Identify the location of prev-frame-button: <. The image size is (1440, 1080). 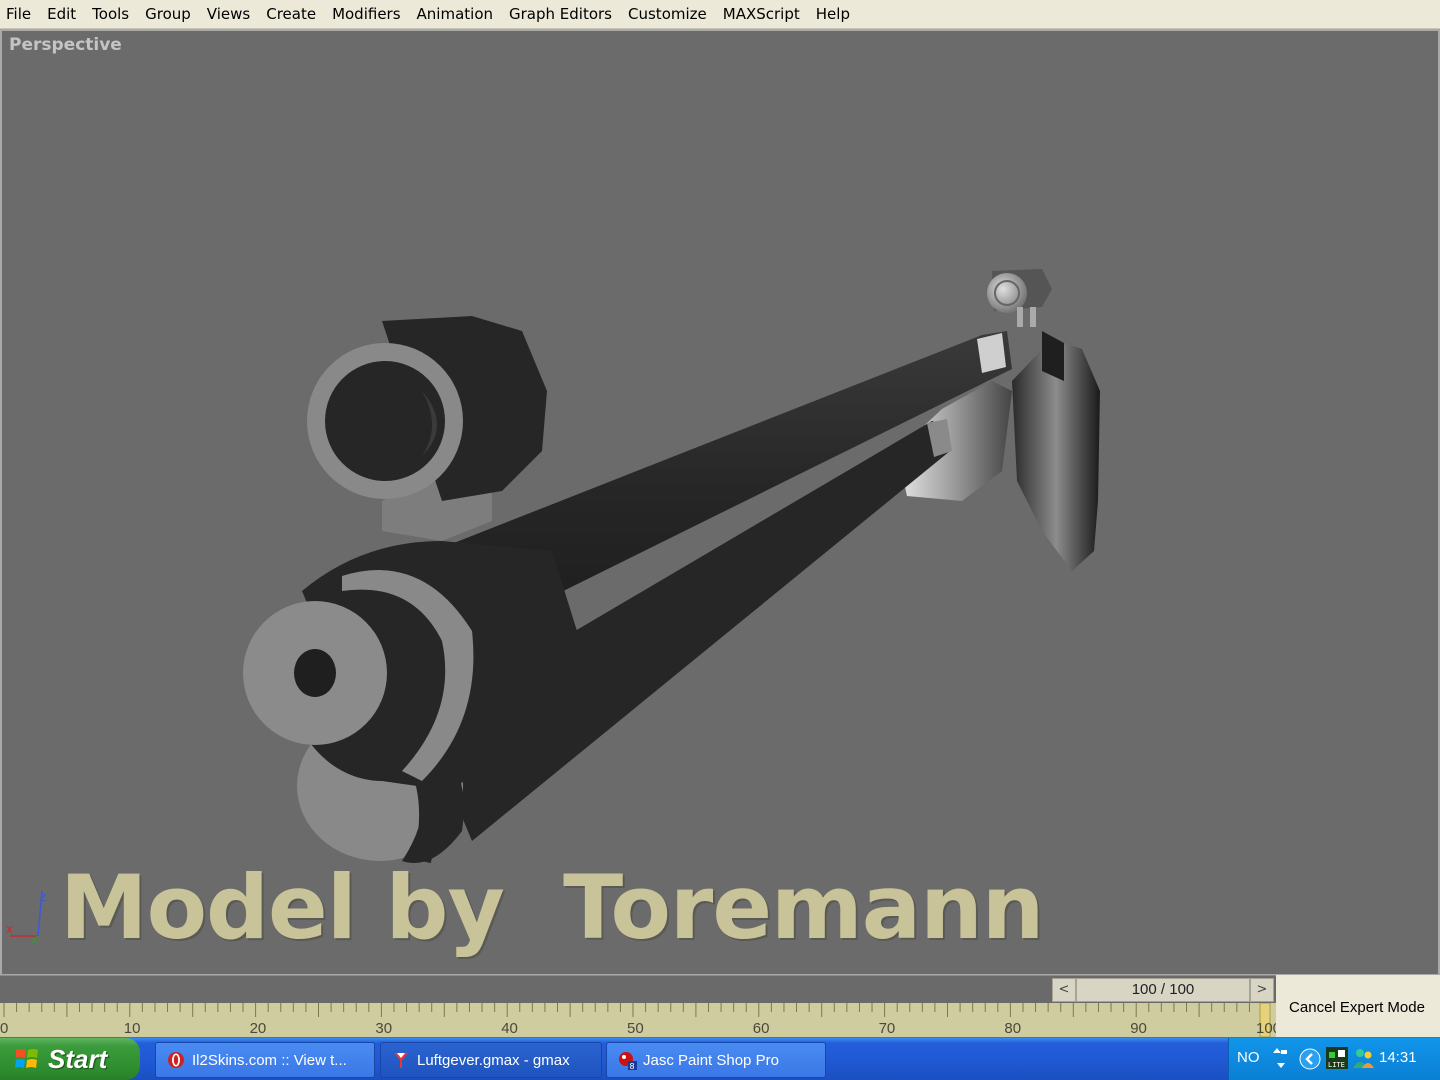
(1064, 990).